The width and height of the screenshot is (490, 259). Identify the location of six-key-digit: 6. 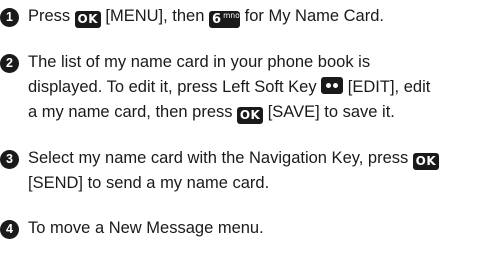
(217, 19).